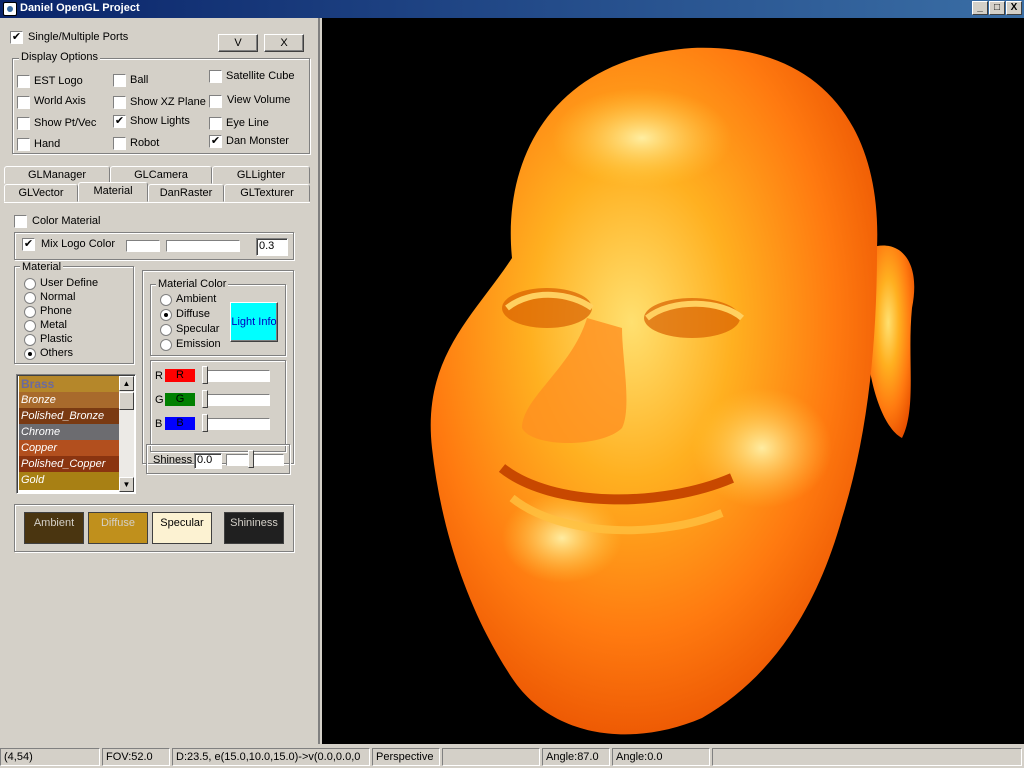 This screenshot has width=1024, height=768. Describe the element at coordinates (259, 100) in the screenshot. I see `view-volume-label: View Volume` at that location.